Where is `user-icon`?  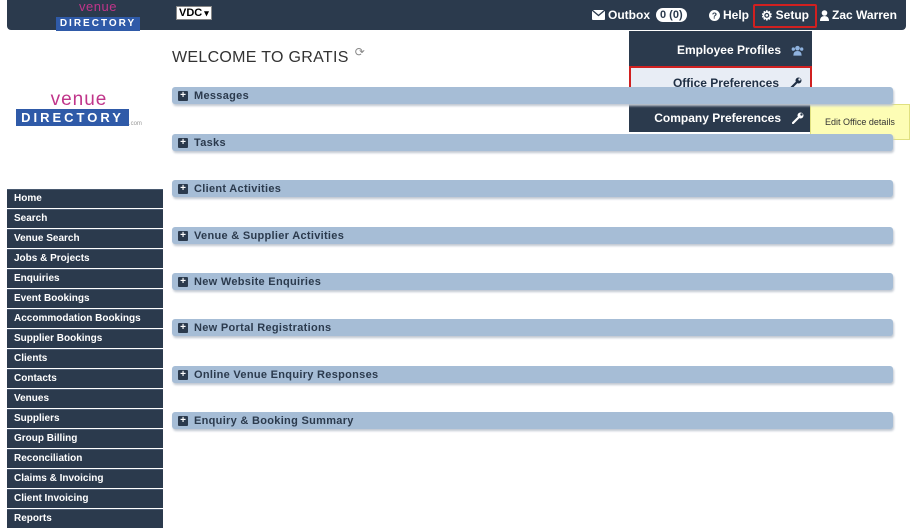
user-icon is located at coordinates (824, 15).